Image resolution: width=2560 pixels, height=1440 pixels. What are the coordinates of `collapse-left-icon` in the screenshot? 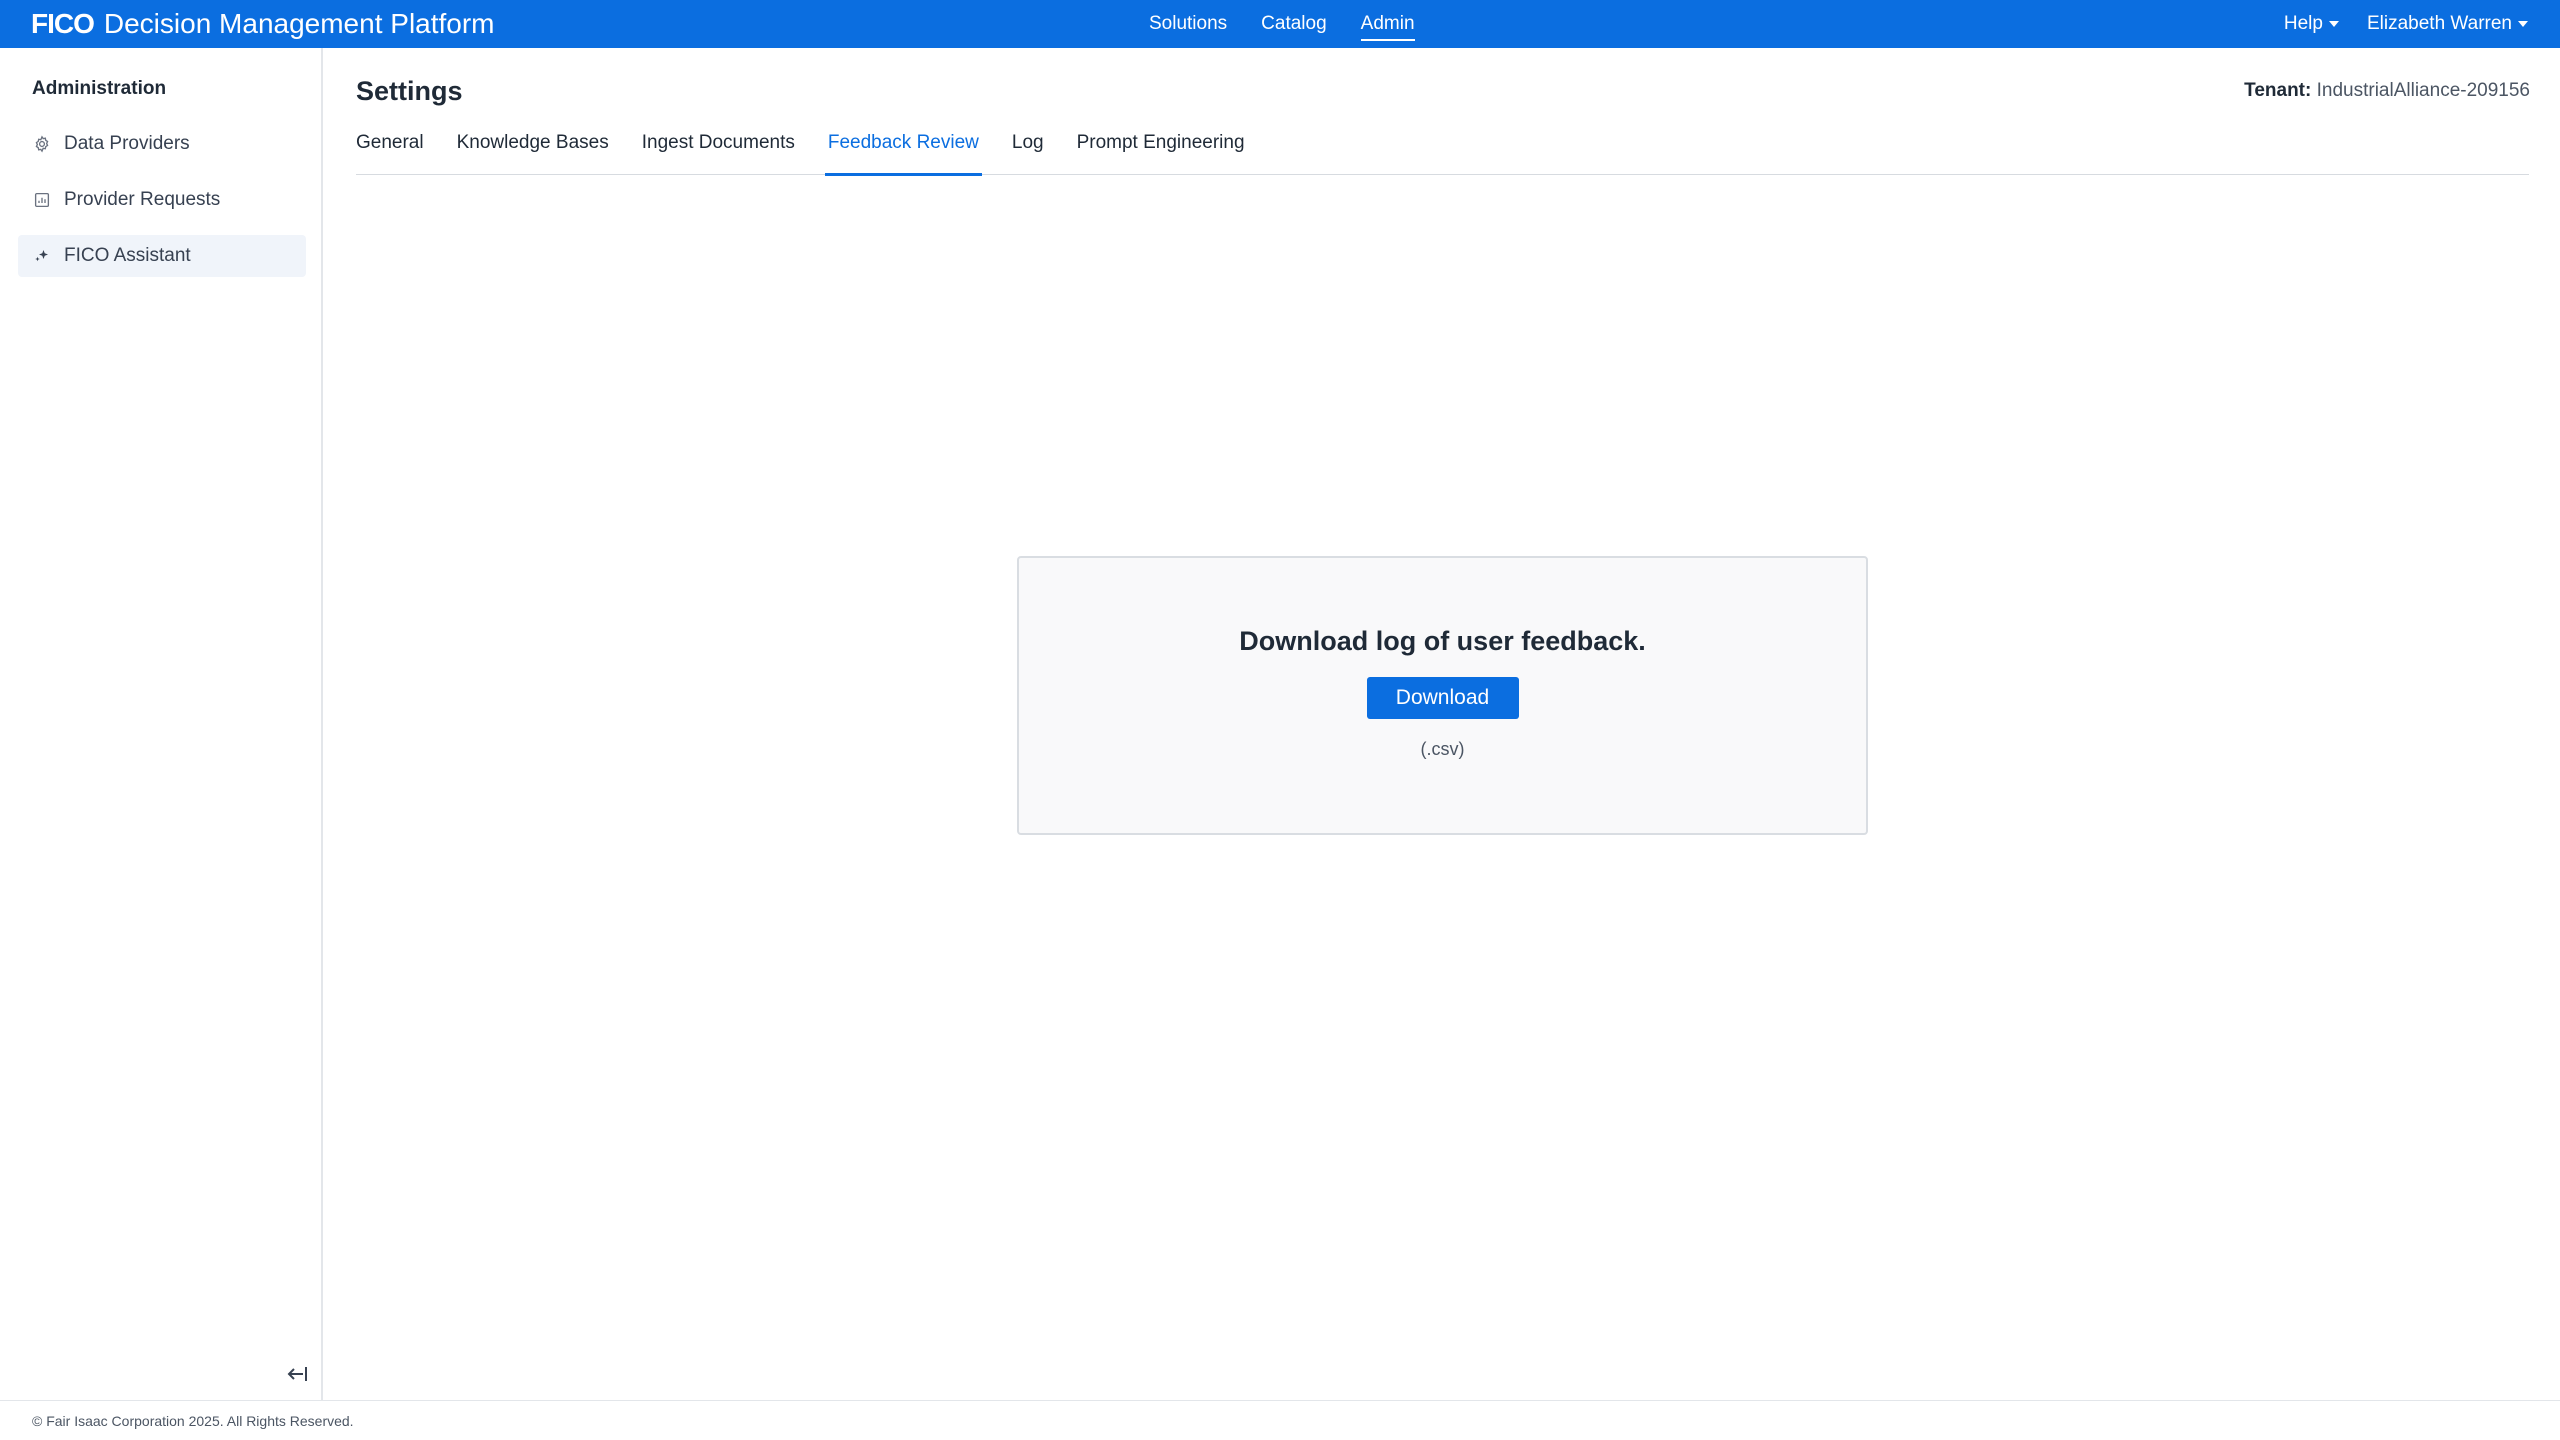 It's located at (297, 1376).